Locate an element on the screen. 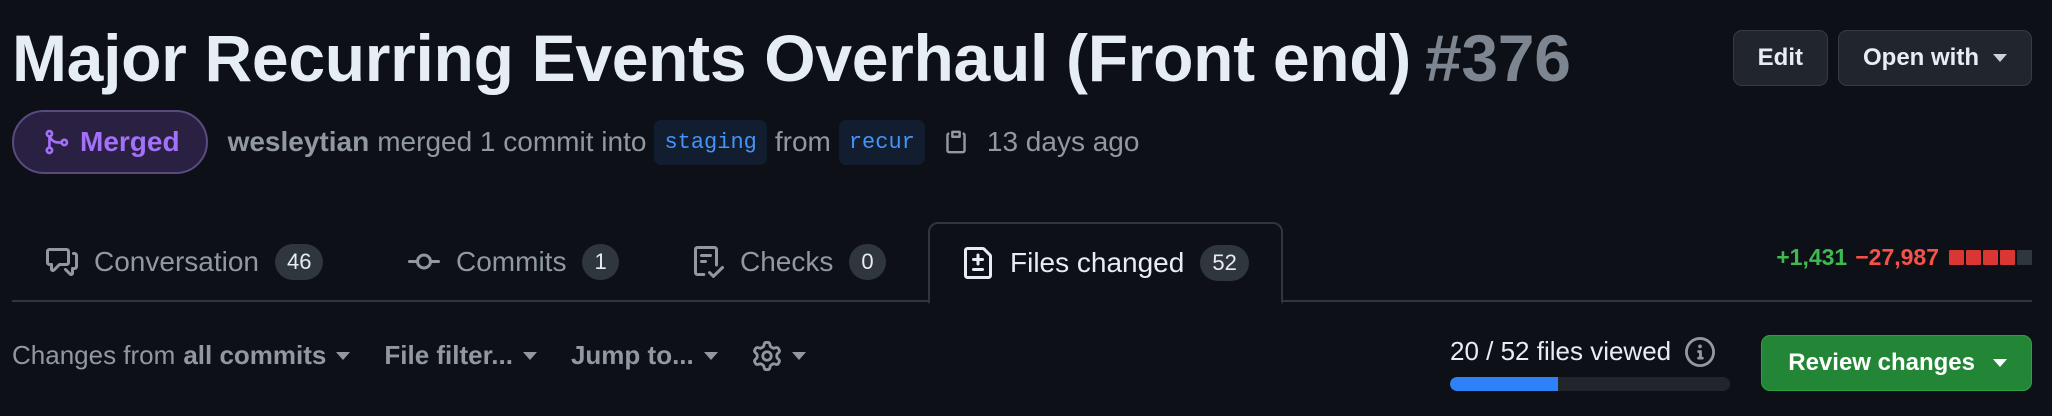 Image resolution: width=2052 pixels, height=416 pixels. changes-from-prefix: Changes from is located at coordinates (94, 355).